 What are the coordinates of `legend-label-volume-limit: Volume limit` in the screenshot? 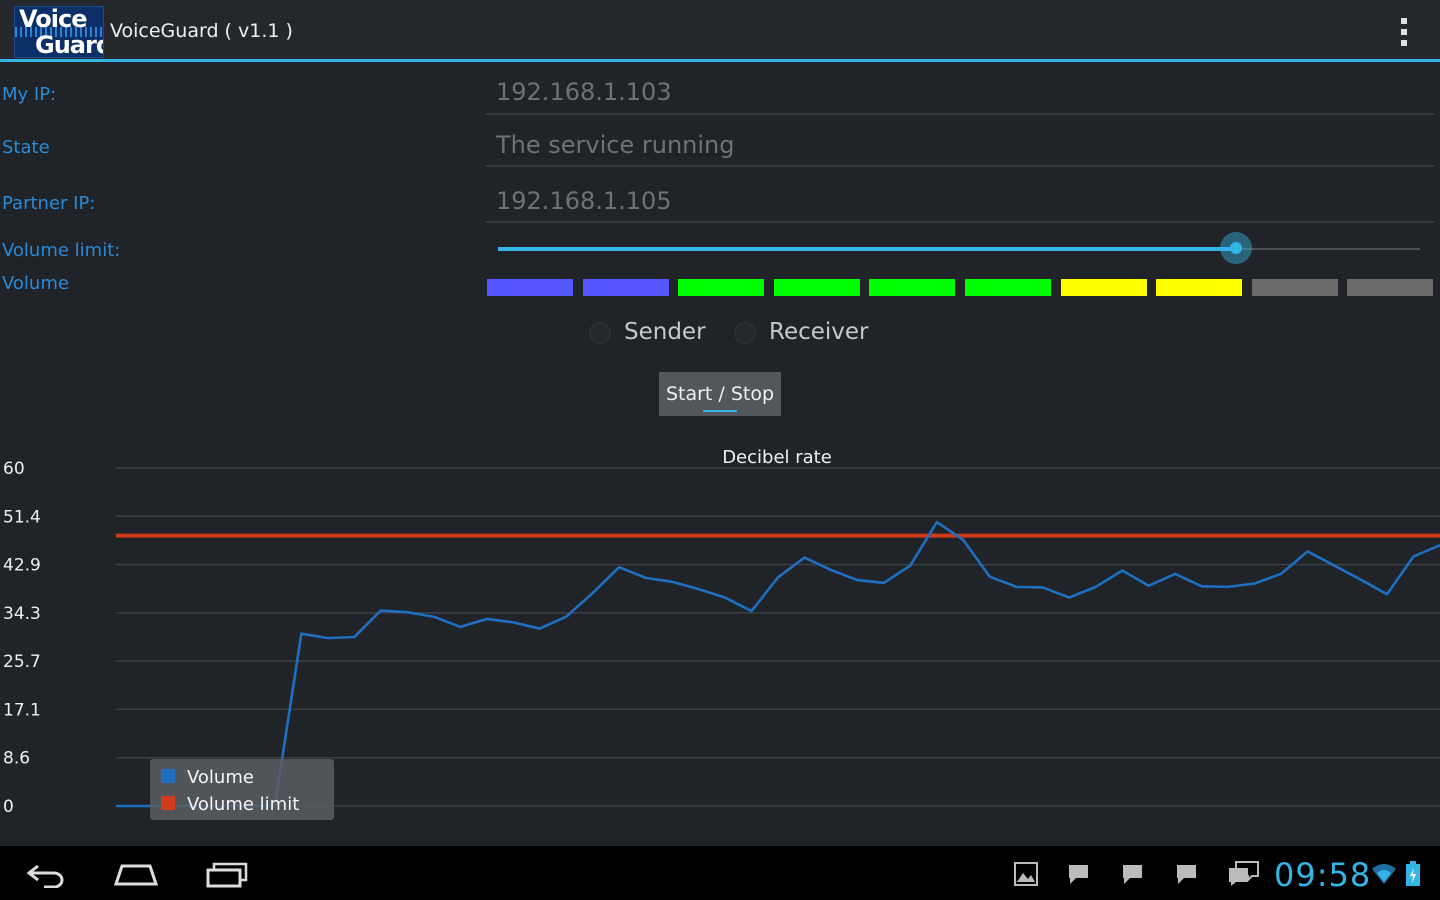 It's located at (243, 804).